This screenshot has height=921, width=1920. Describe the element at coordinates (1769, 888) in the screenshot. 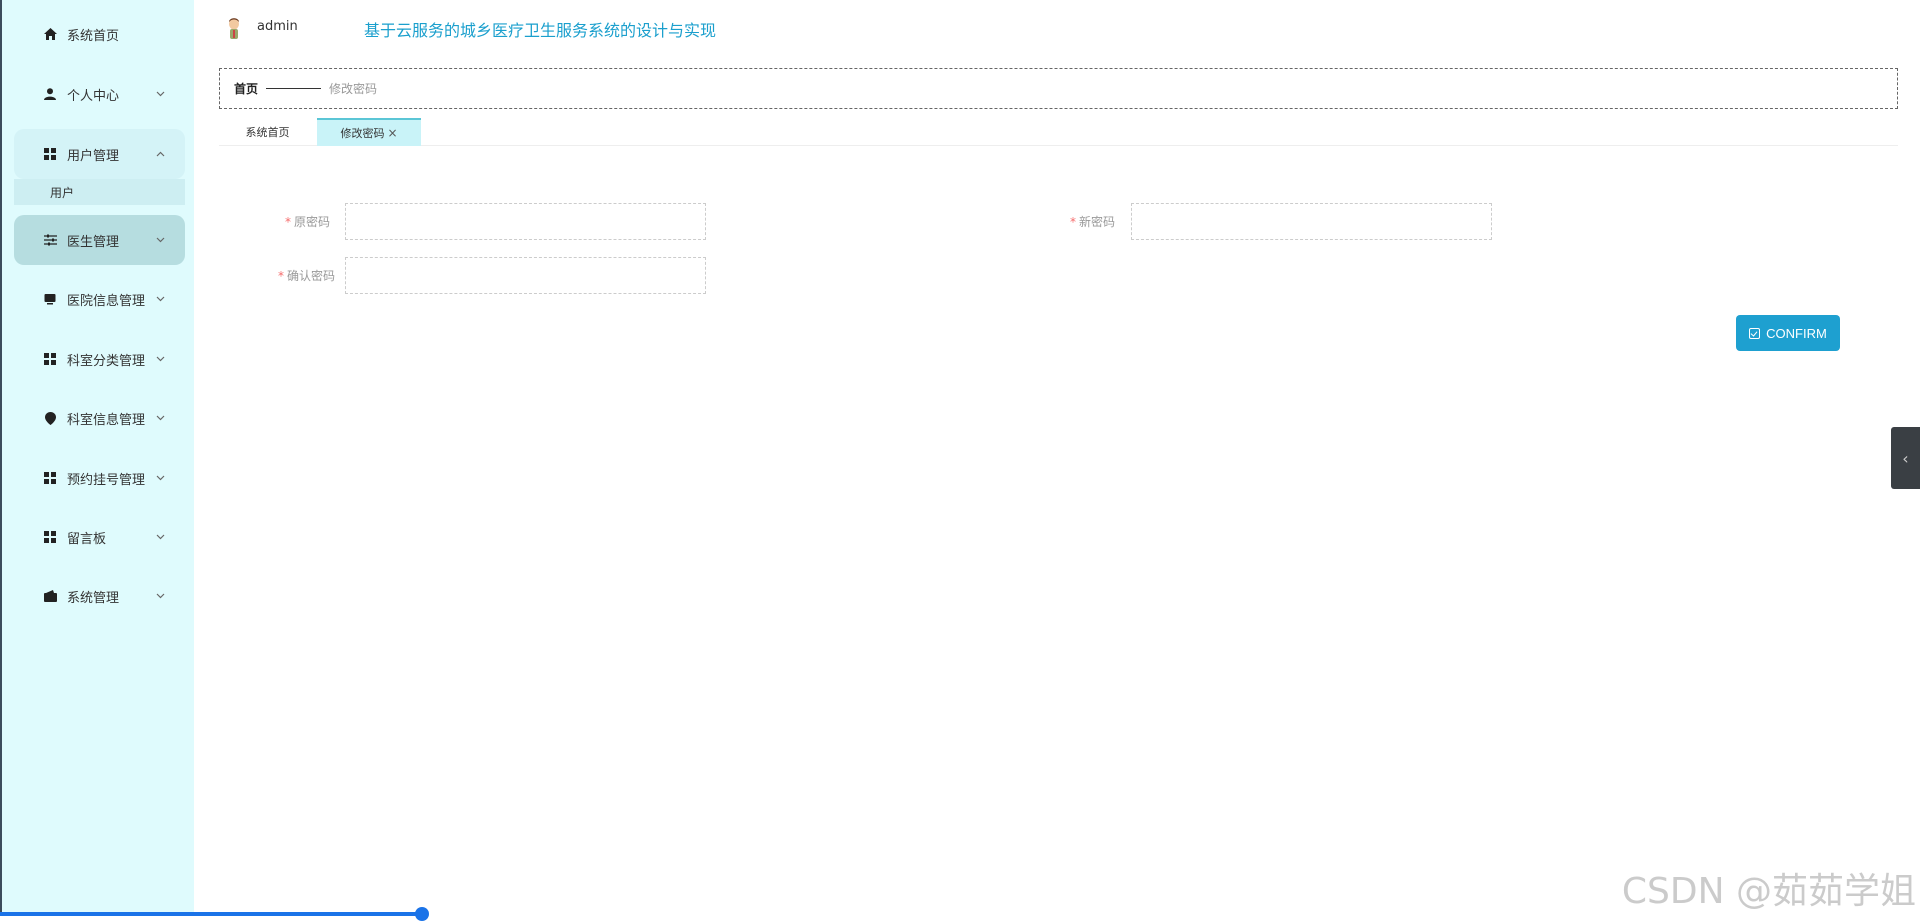

I see `watermark: CSDN @茹茹学姐` at that location.